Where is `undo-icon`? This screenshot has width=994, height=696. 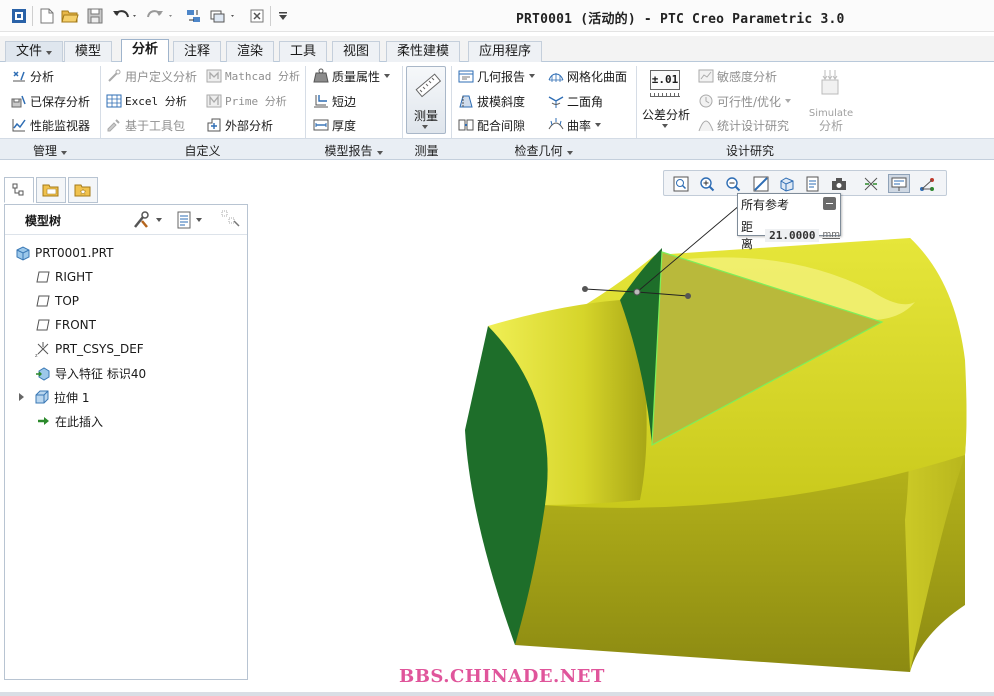 undo-icon is located at coordinates (125, 16).